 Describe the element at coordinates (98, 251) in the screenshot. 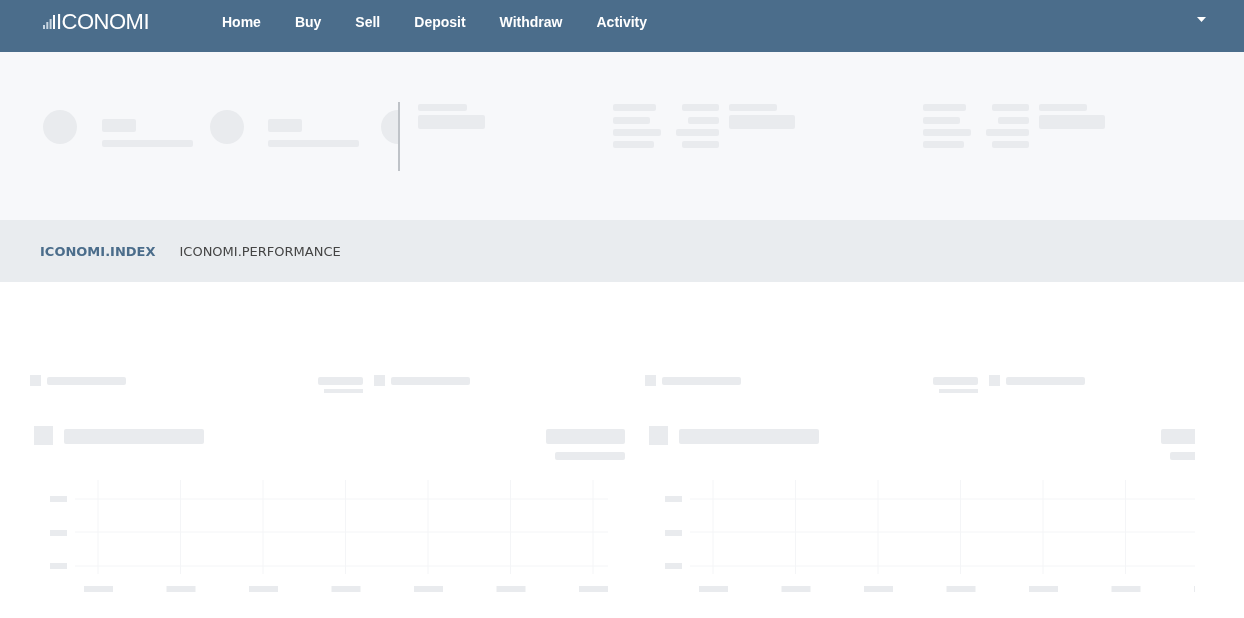

I see `tab: ICONOMI.INDEX` at that location.